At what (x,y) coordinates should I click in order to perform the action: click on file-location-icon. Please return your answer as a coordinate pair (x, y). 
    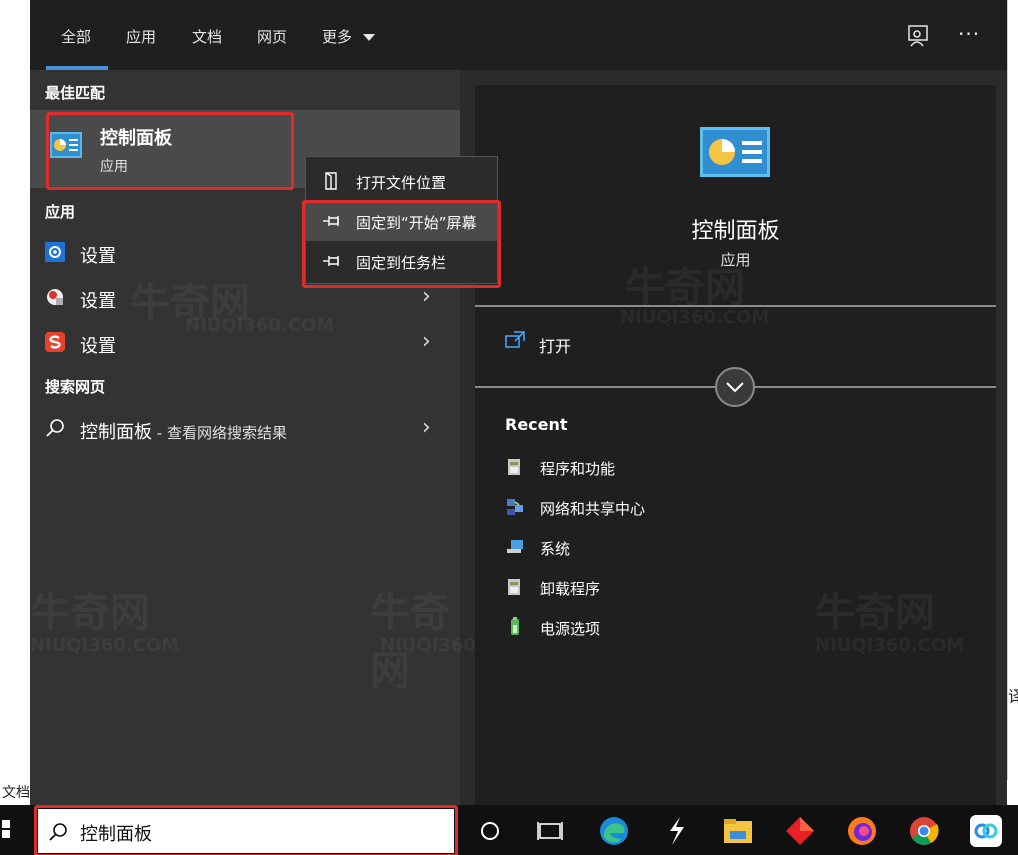
    Looking at the image, I should click on (331, 181).